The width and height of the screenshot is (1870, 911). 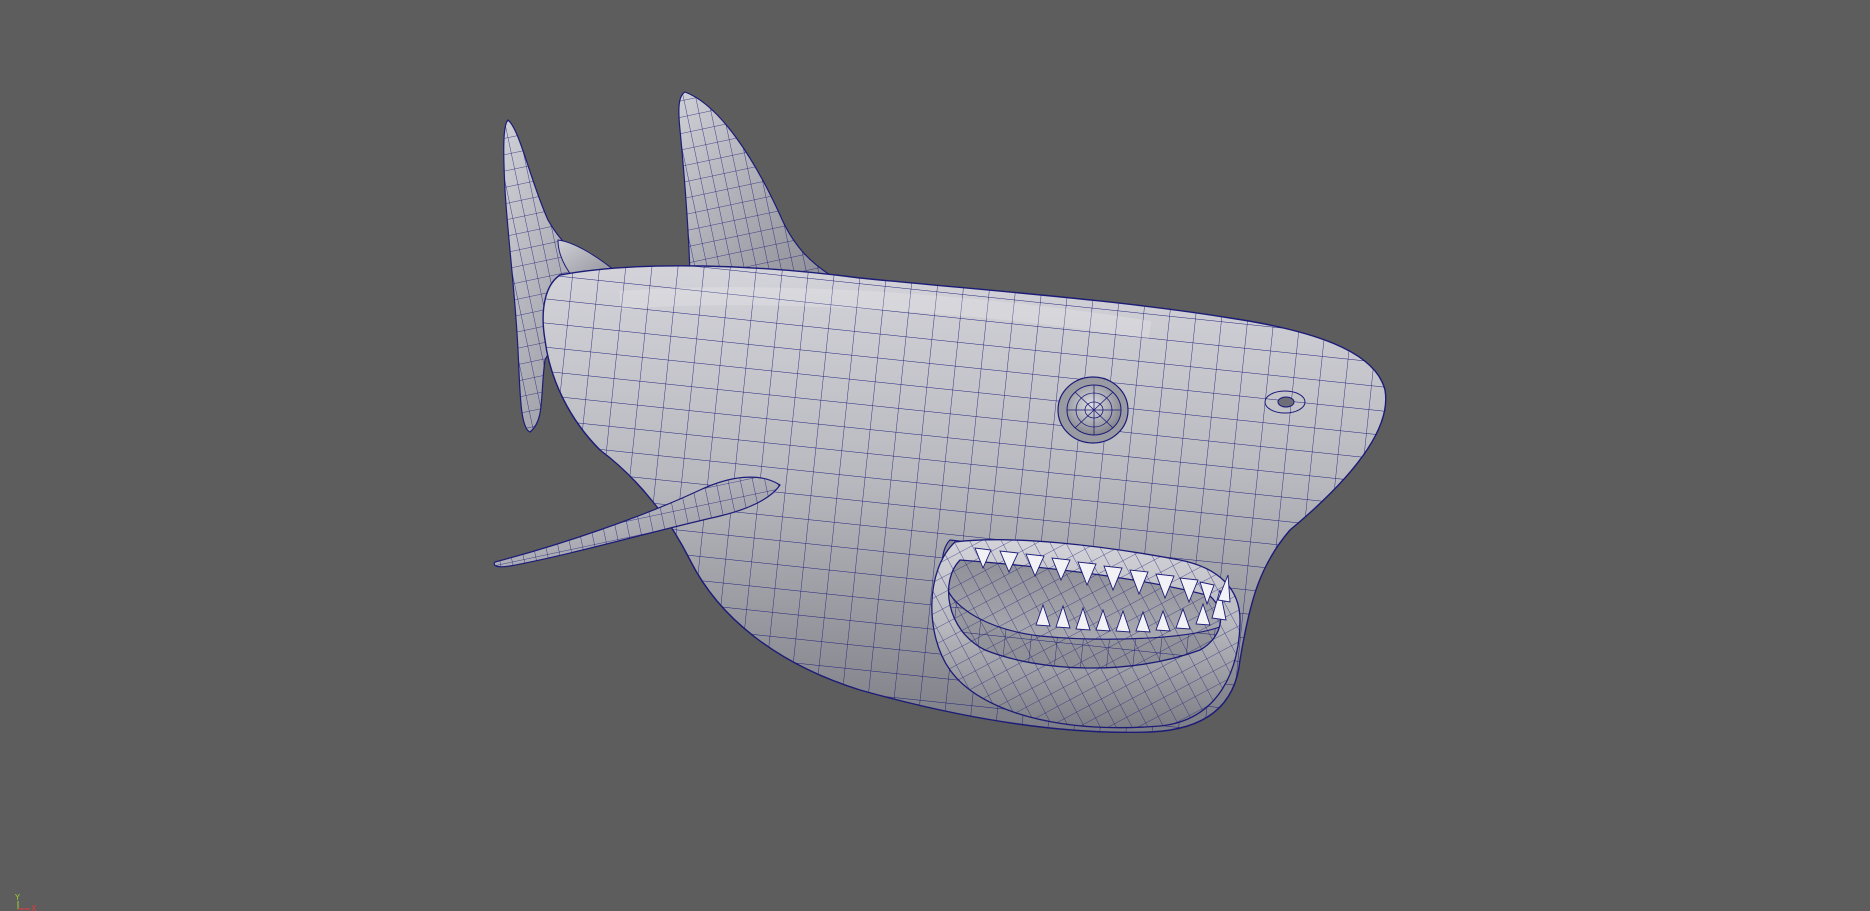 I want to click on axis-gizmo: Y X, so click(x=25, y=902).